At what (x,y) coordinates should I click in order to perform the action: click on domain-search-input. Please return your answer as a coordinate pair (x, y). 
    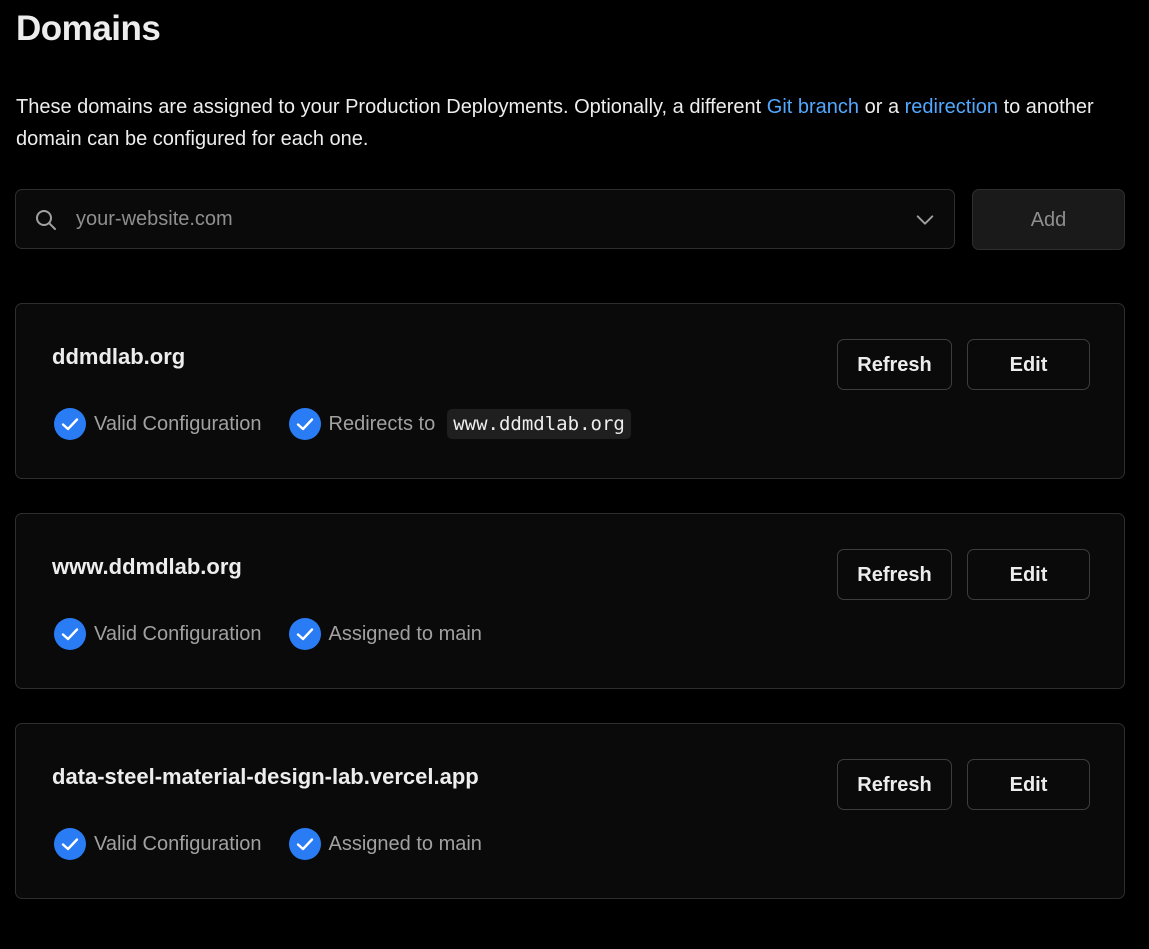
    Looking at the image, I should click on (486, 219).